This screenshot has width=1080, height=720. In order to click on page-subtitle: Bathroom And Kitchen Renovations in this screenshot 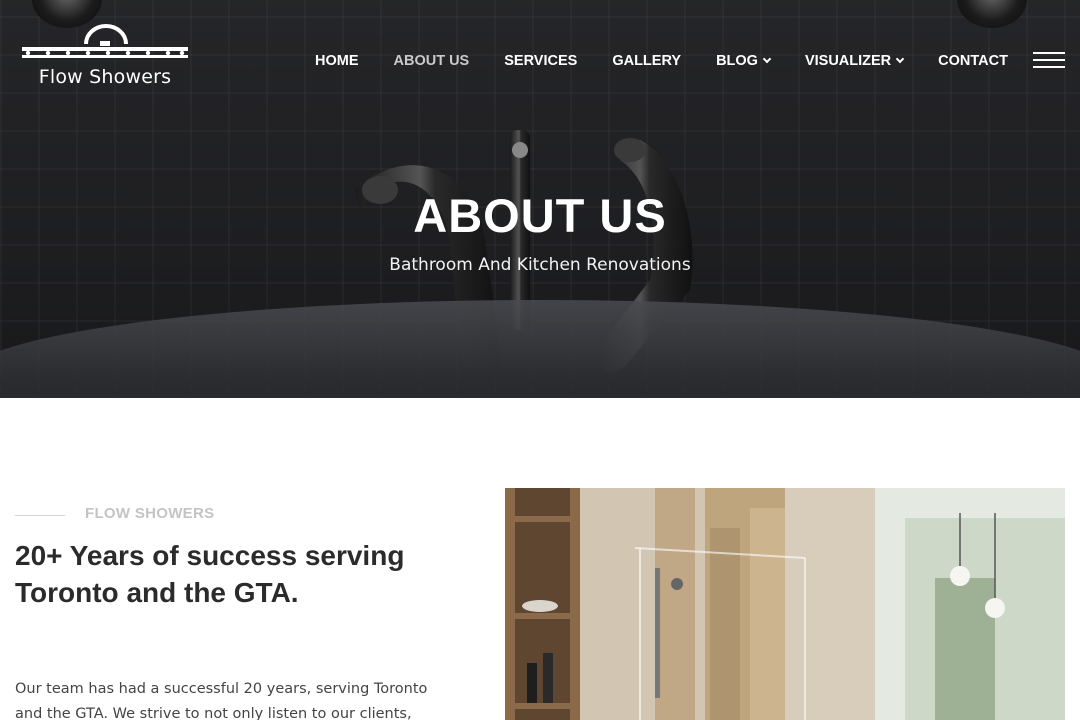, I will do `click(540, 265)`.